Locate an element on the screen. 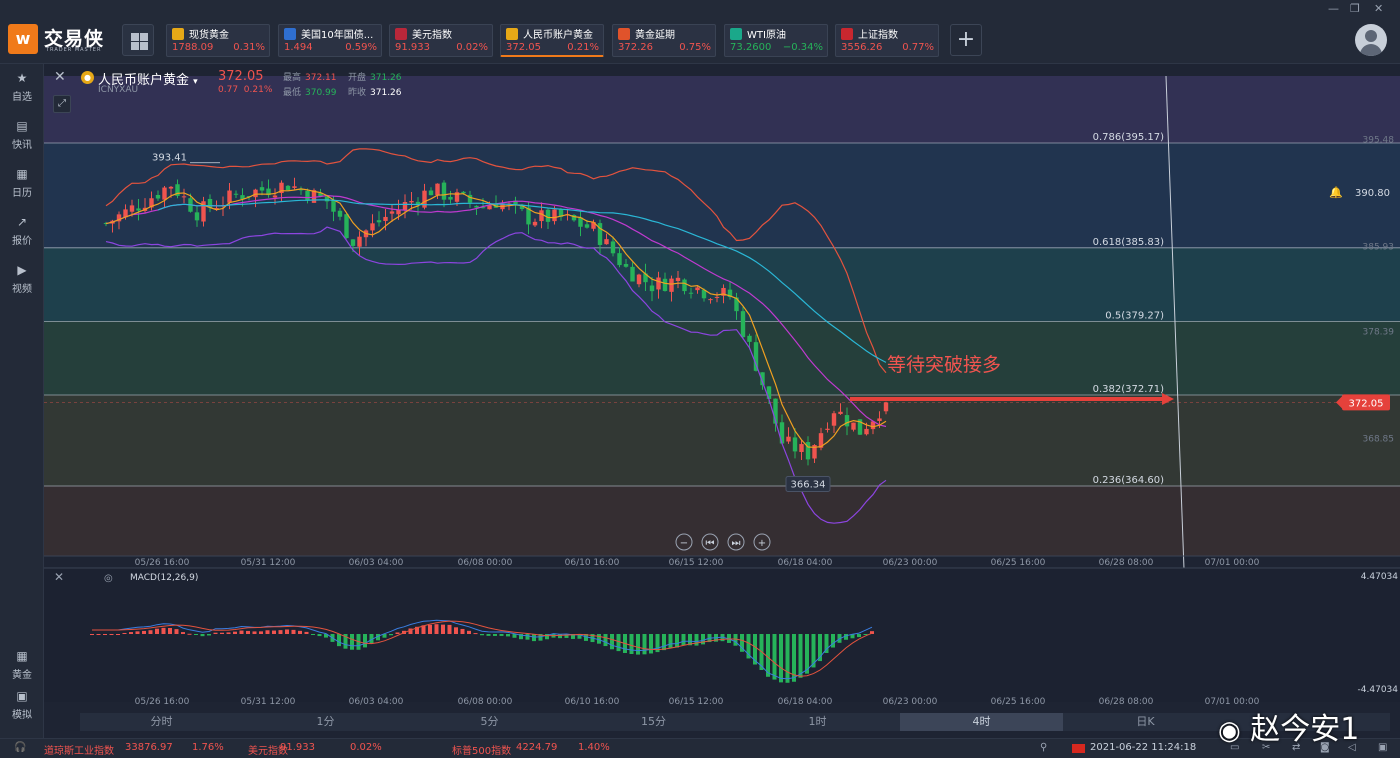 The height and width of the screenshot is (758, 1400). macd-settings-icon: ◎ is located at coordinates (108, 578).